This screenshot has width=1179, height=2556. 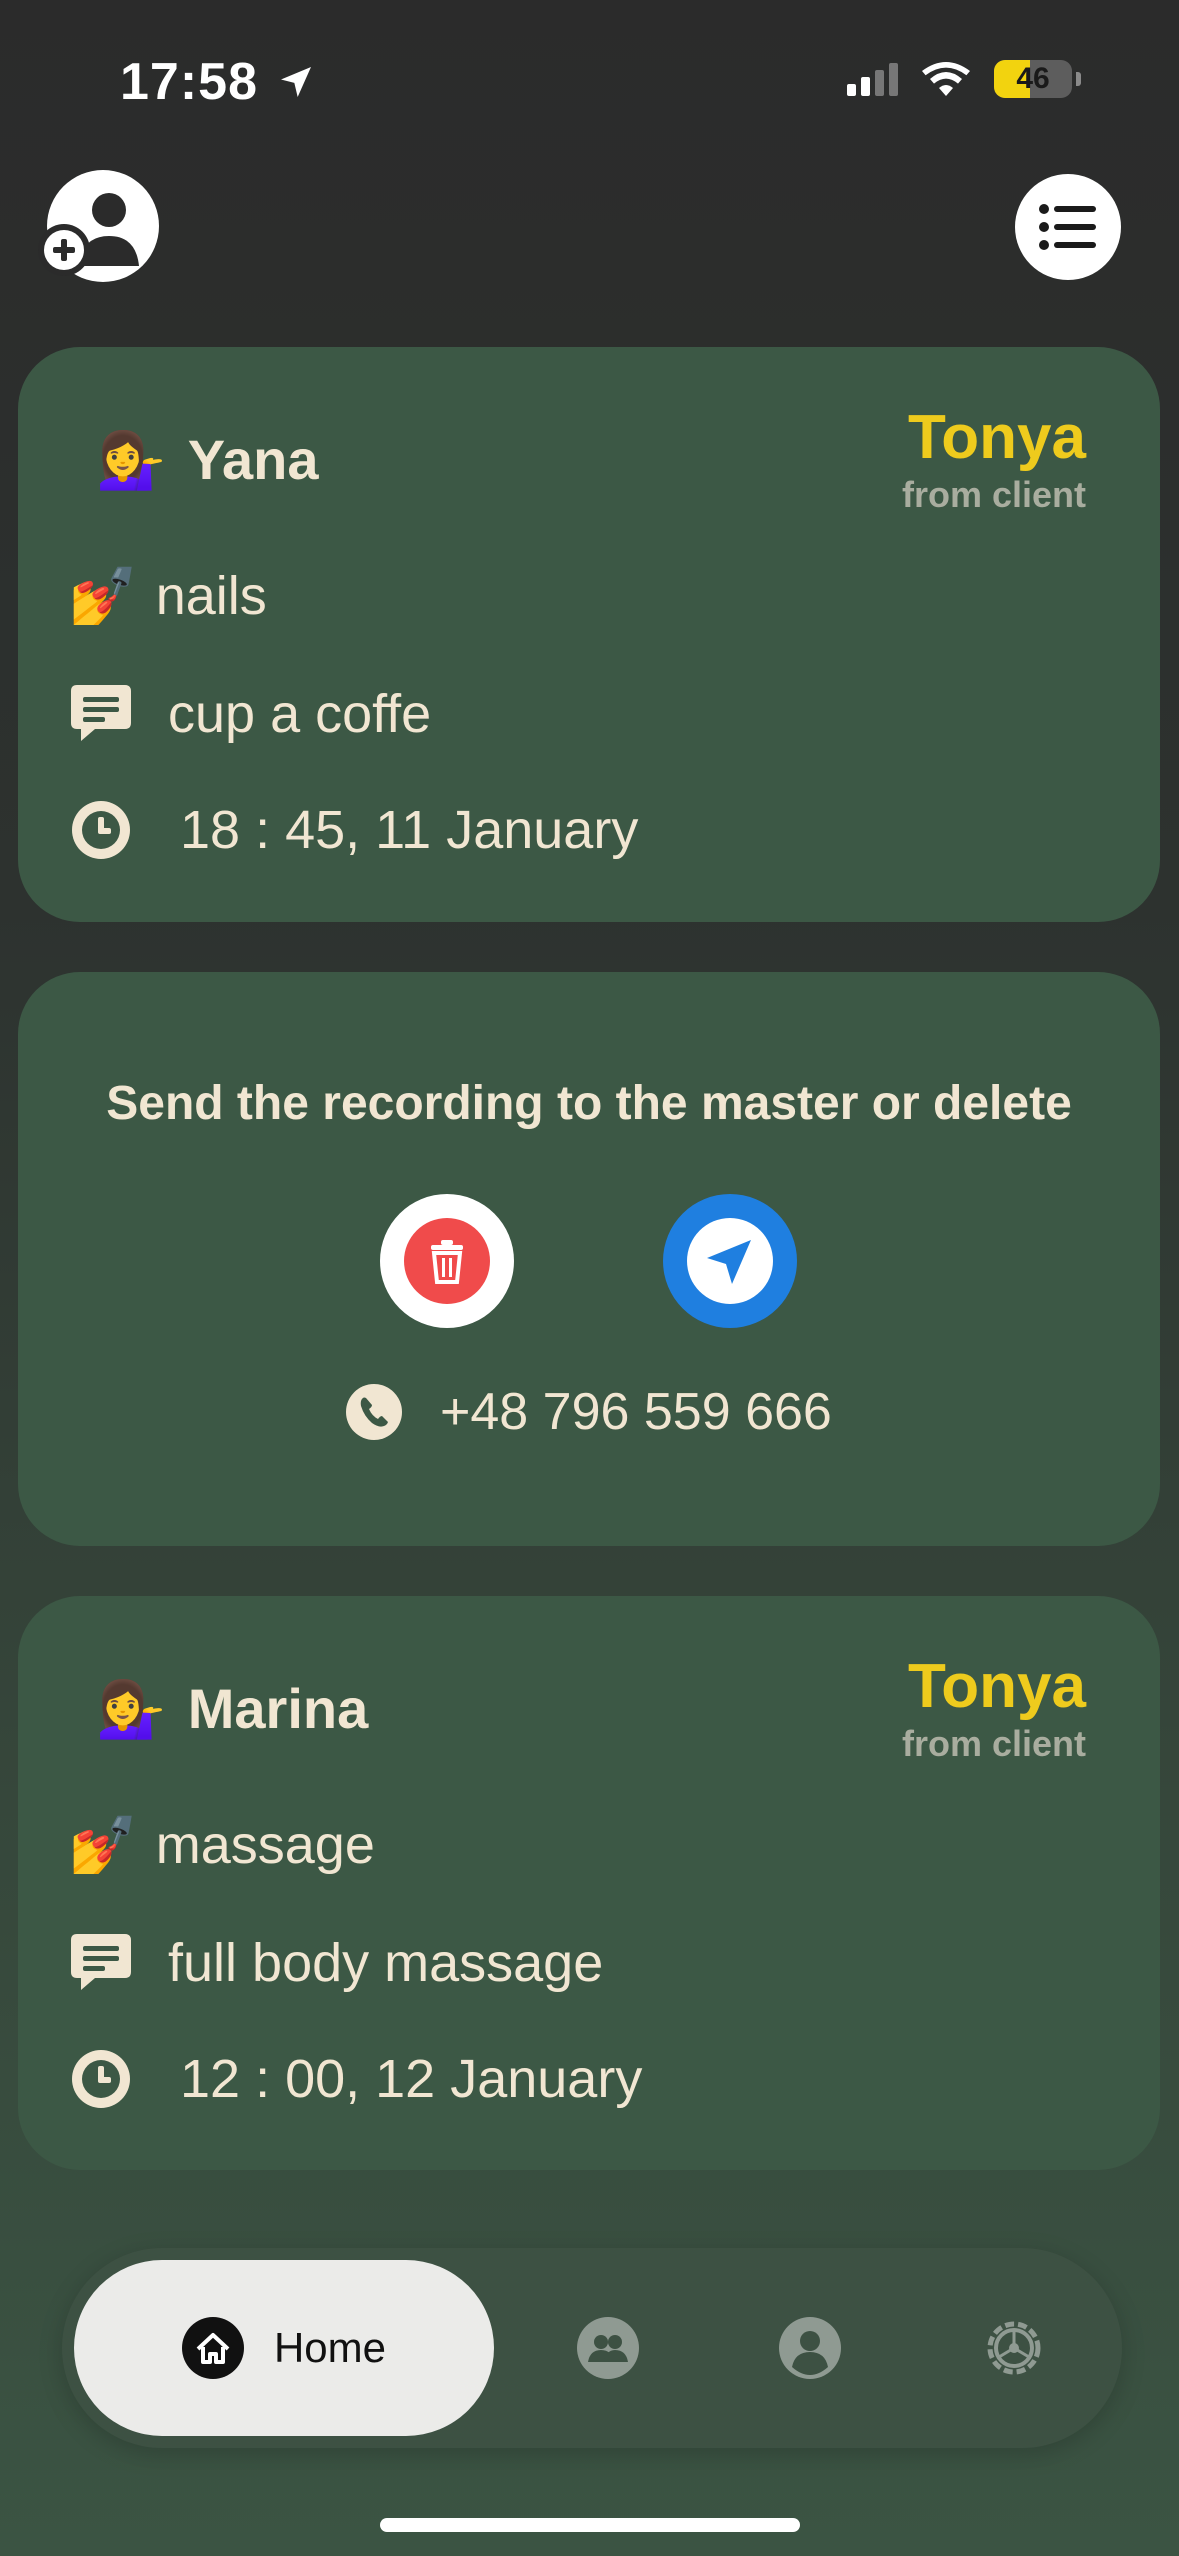 I want to click on comment-text: full body massage, so click(x=386, y=1963).